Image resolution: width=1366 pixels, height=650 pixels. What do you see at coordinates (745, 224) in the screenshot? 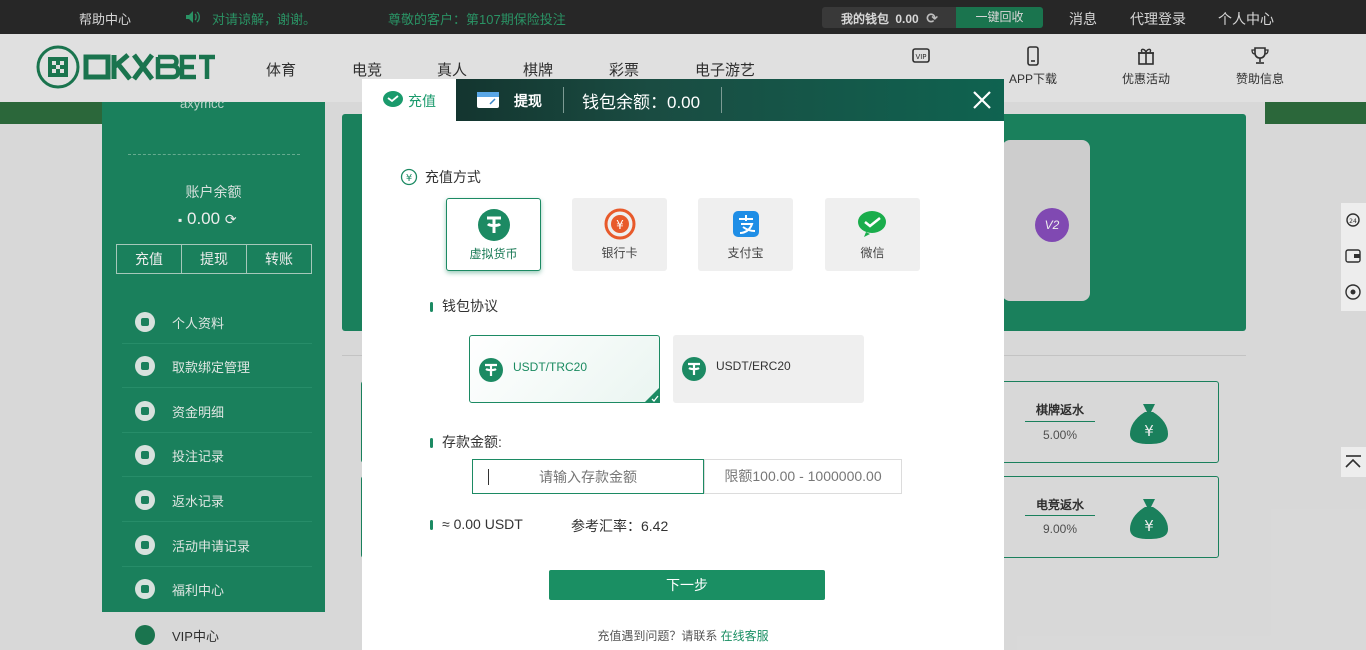
I see `alipay-icon` at bounding box center [745, 224].